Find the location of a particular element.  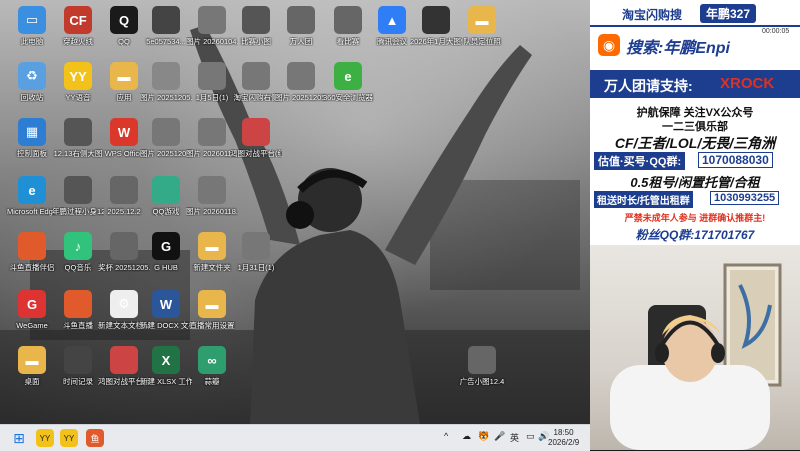

taobao-code: 年鹏327 is located at coordinates (728, 13).